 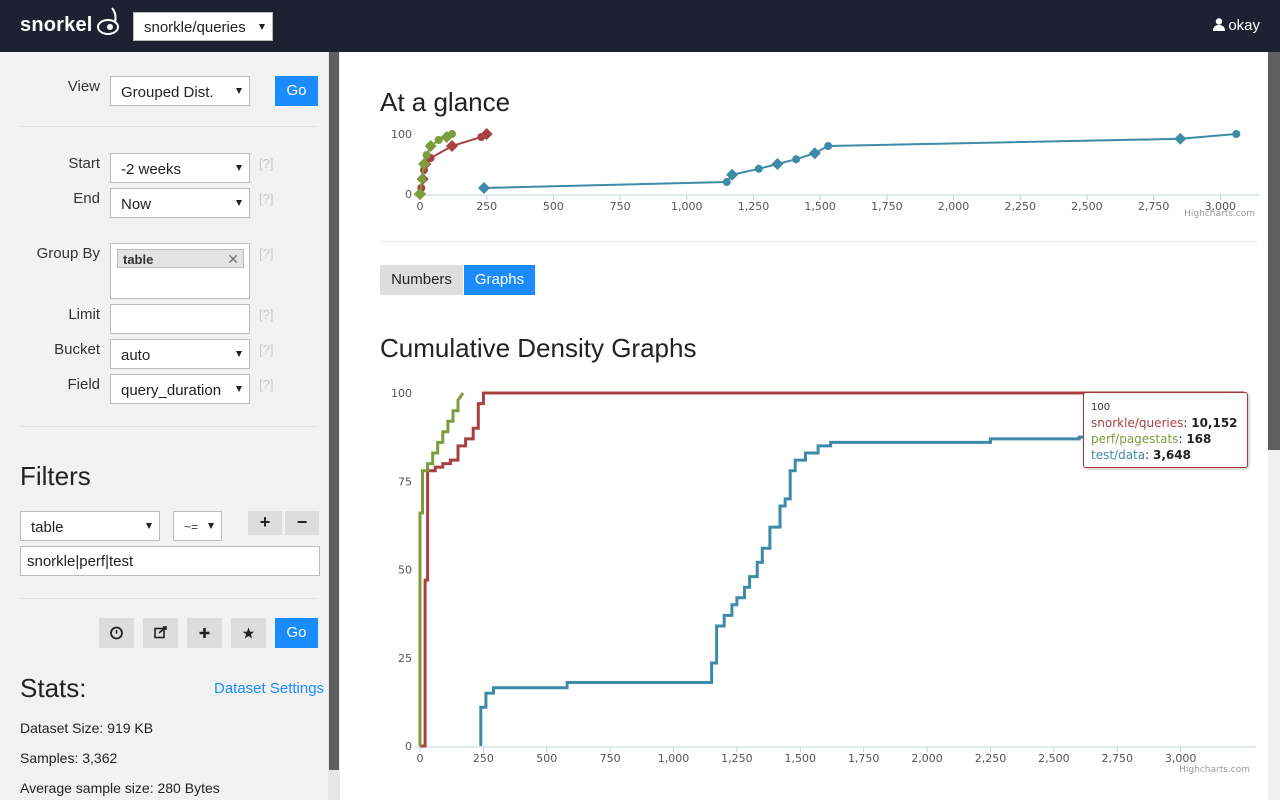 What do you see at coordinates (68, 253) in the screenshot?
I see `group-by-label: Group By` at bounding box center [68, 253].